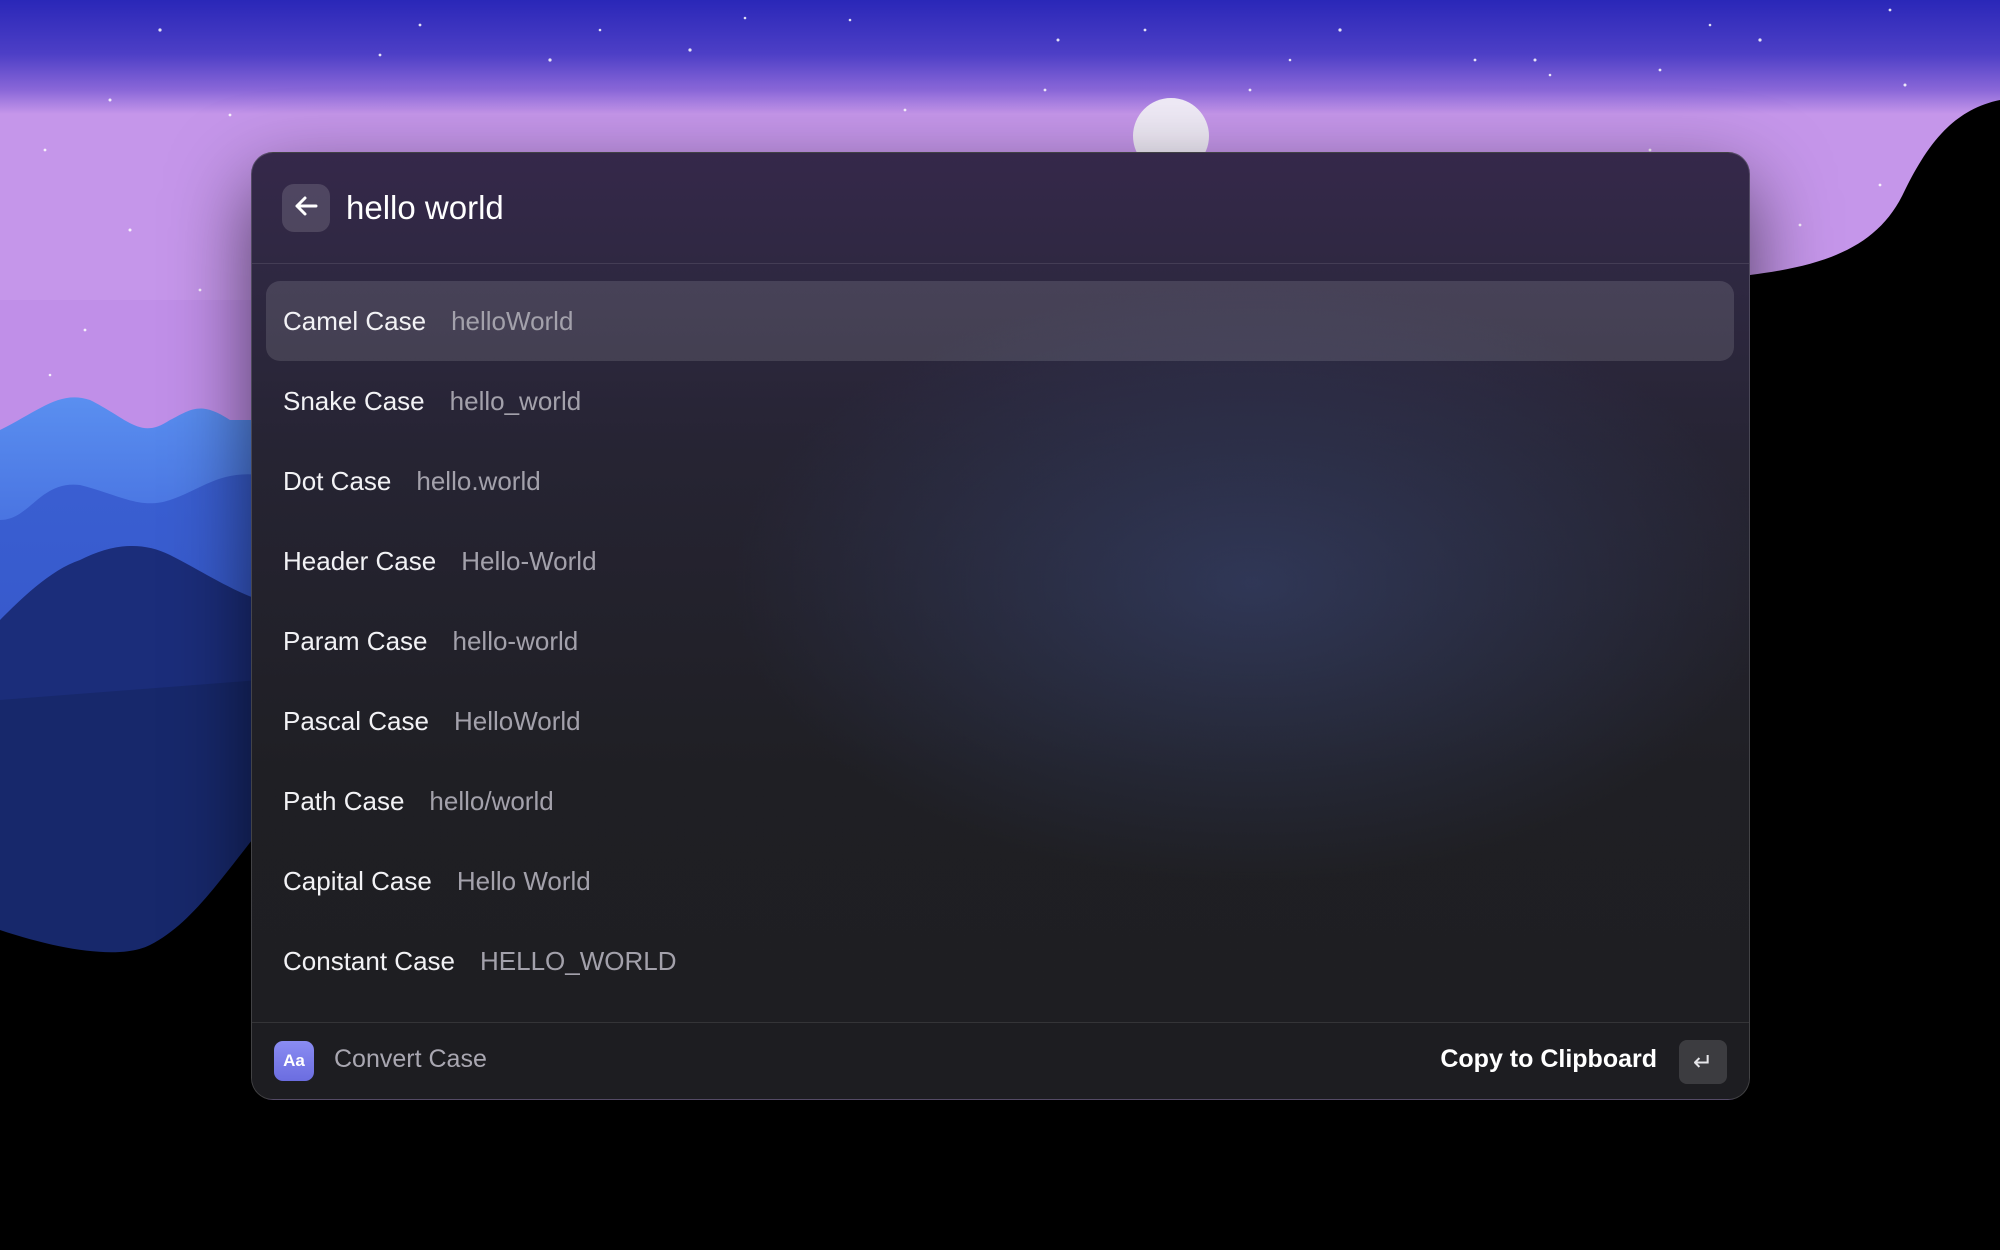 The image size is (2000, 1250). What do you see at coordinates (357, 880) in the screenshot?
I see `result-title: Capital Case` at bounding box center [357, 880].